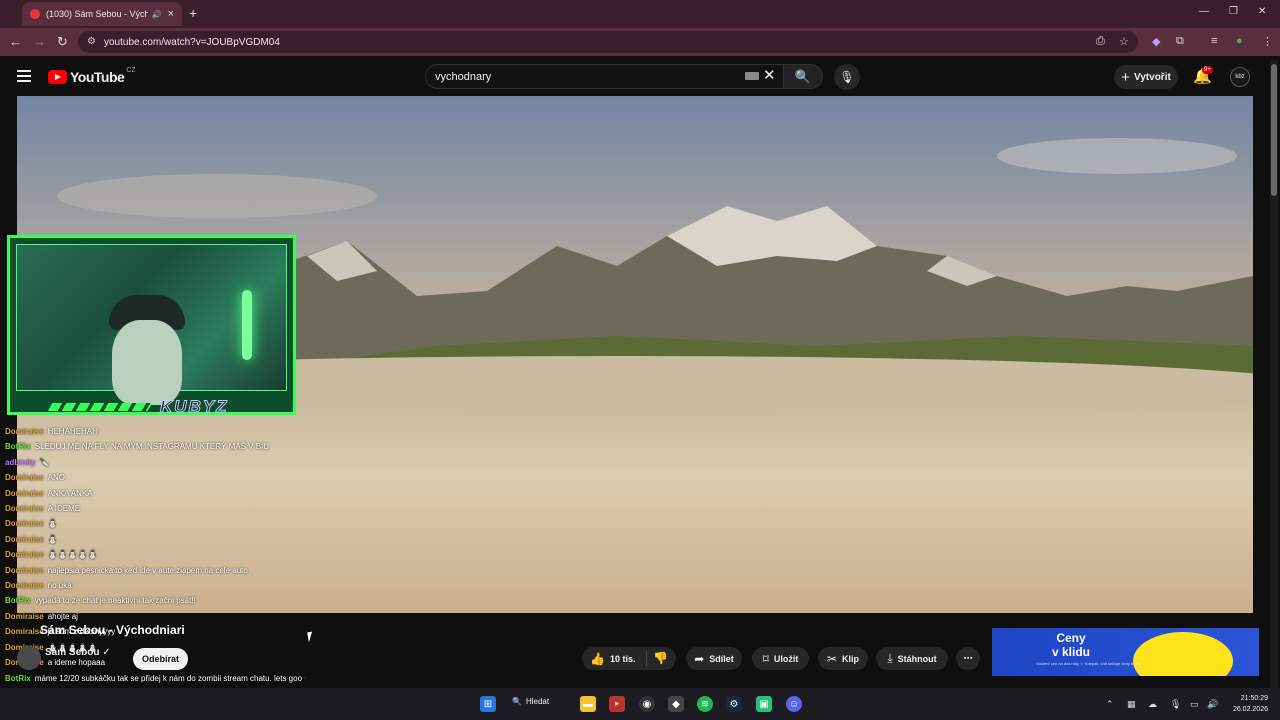 This screenshot has width=1280, height=720. Describe the element at coordinates (1204, 11) in the screenshot. I see `minimize-button: —` at that location.